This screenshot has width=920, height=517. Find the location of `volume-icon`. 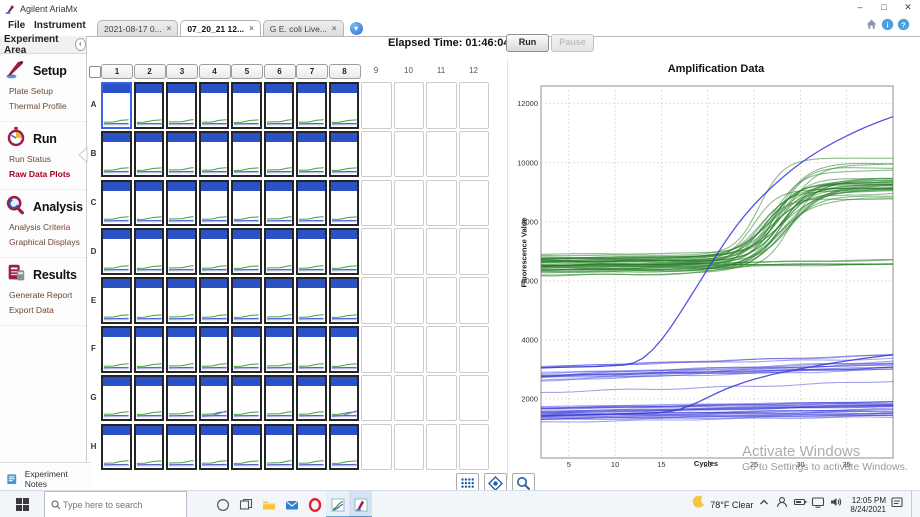

volume-icon is located at coordinates (836, 504).